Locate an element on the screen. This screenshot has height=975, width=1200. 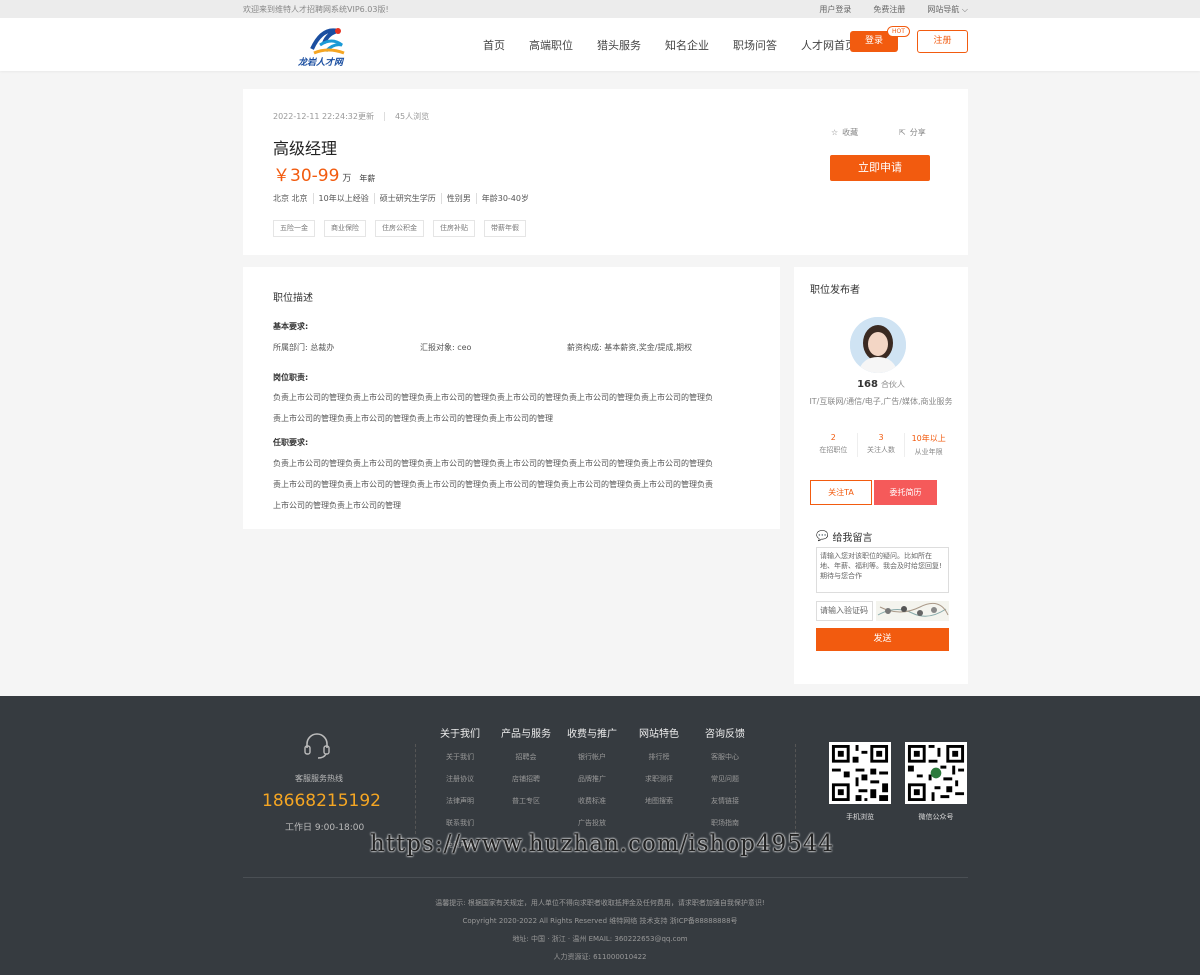
benefit-tag: 五险一金 is located at coordinates (294, 228).